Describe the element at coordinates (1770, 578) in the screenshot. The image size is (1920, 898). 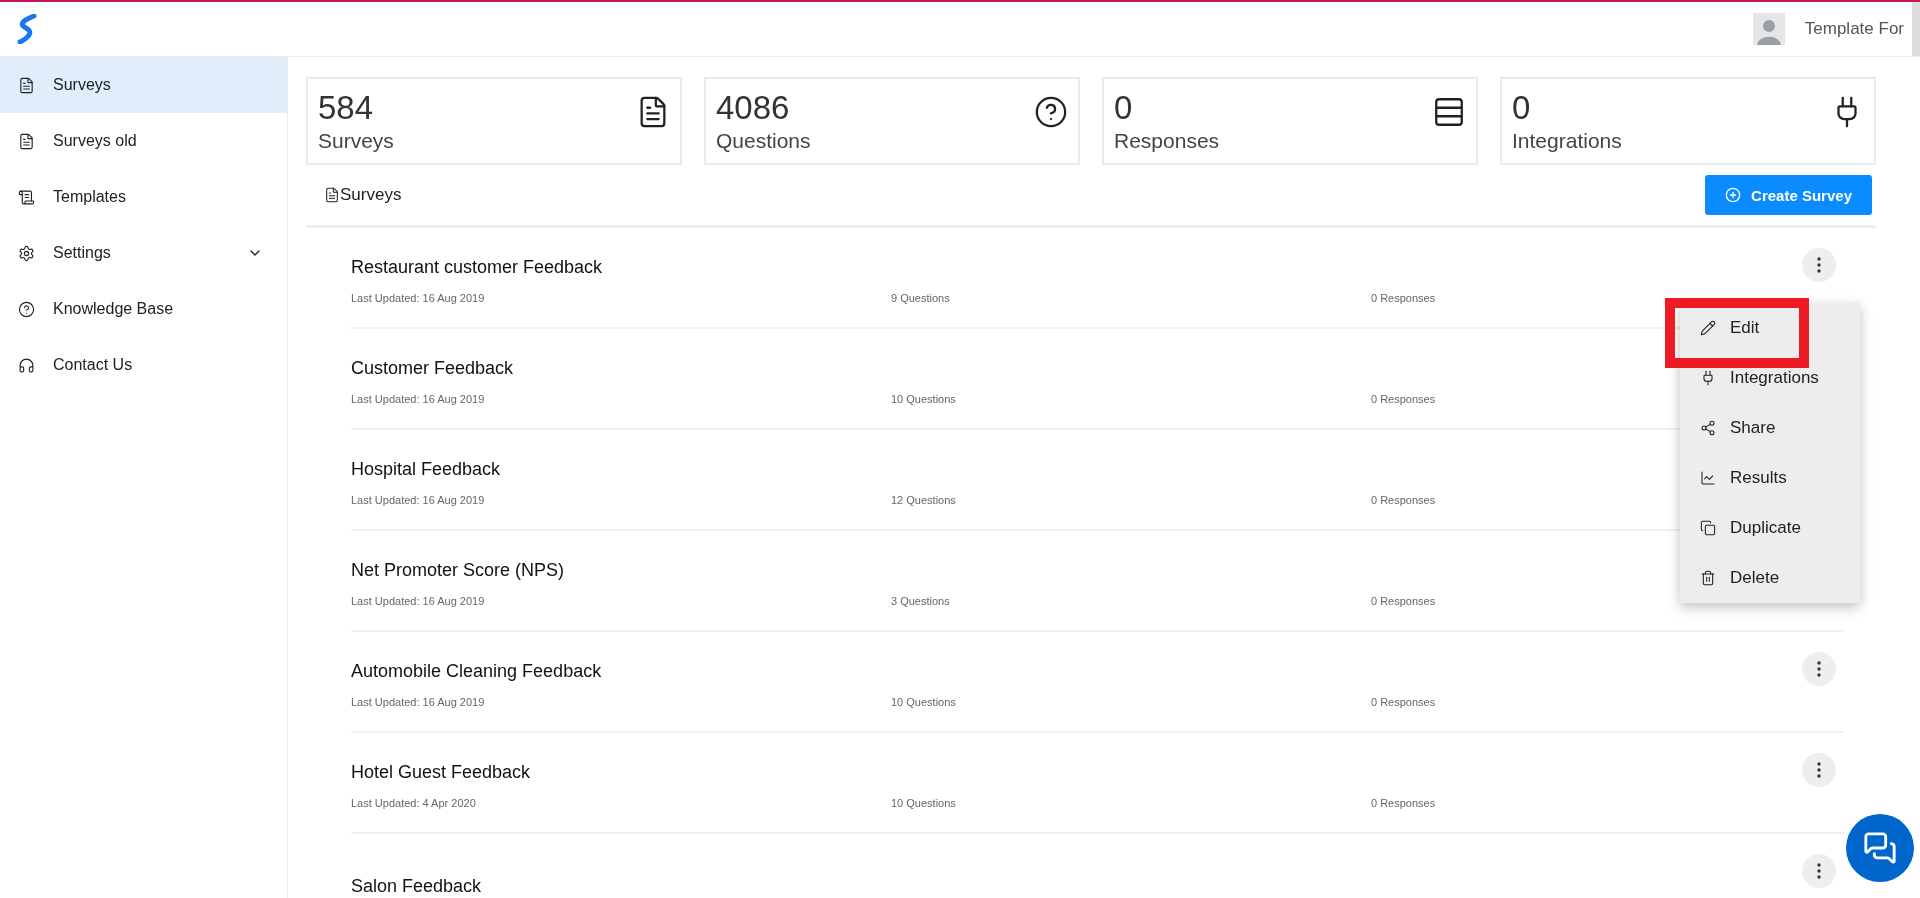
I see `menu-item: Delete` at that location.